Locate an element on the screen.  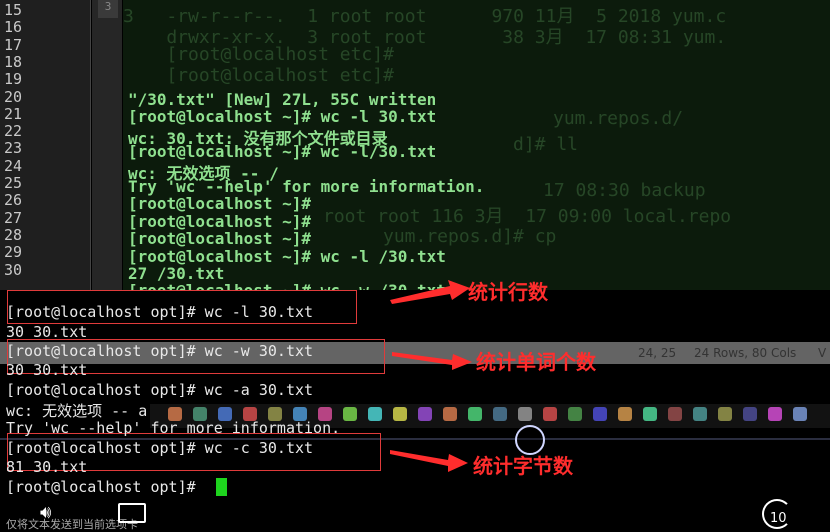
terminal-line: 81 30.txt is located at coordinates (47, 467).